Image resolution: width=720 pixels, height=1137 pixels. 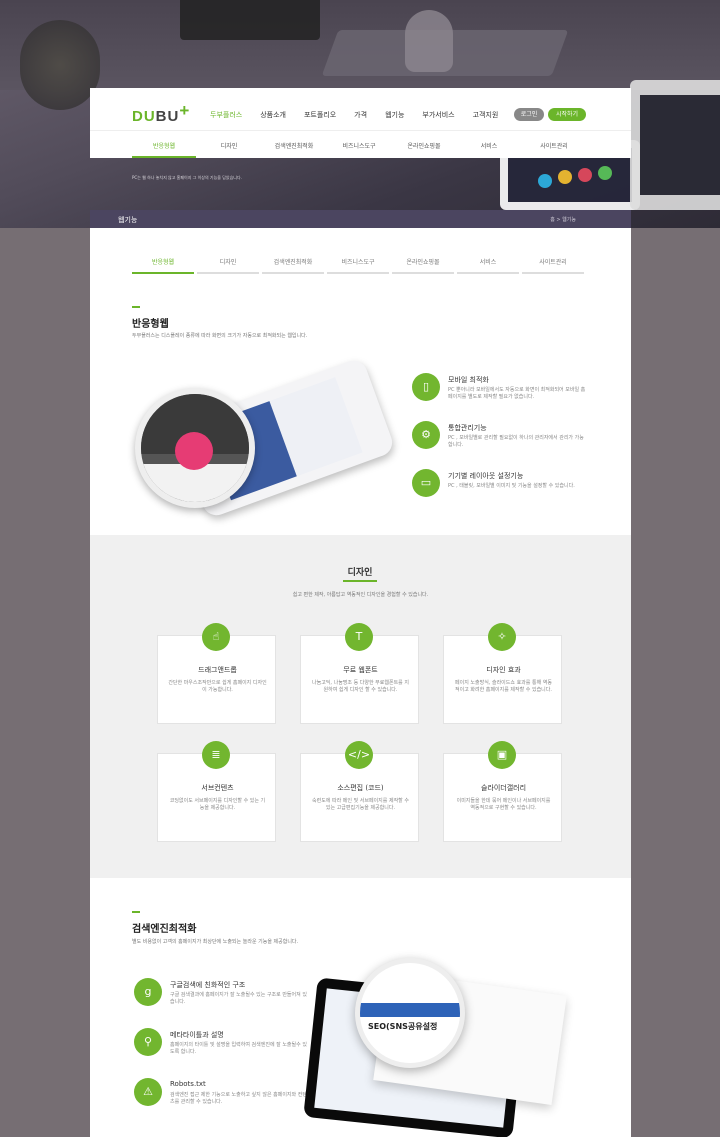 What do you see at coordinates (489, 145) in the screenshot?
I see `subnav-item-service: 서비스` at bounding box center [489, 145].